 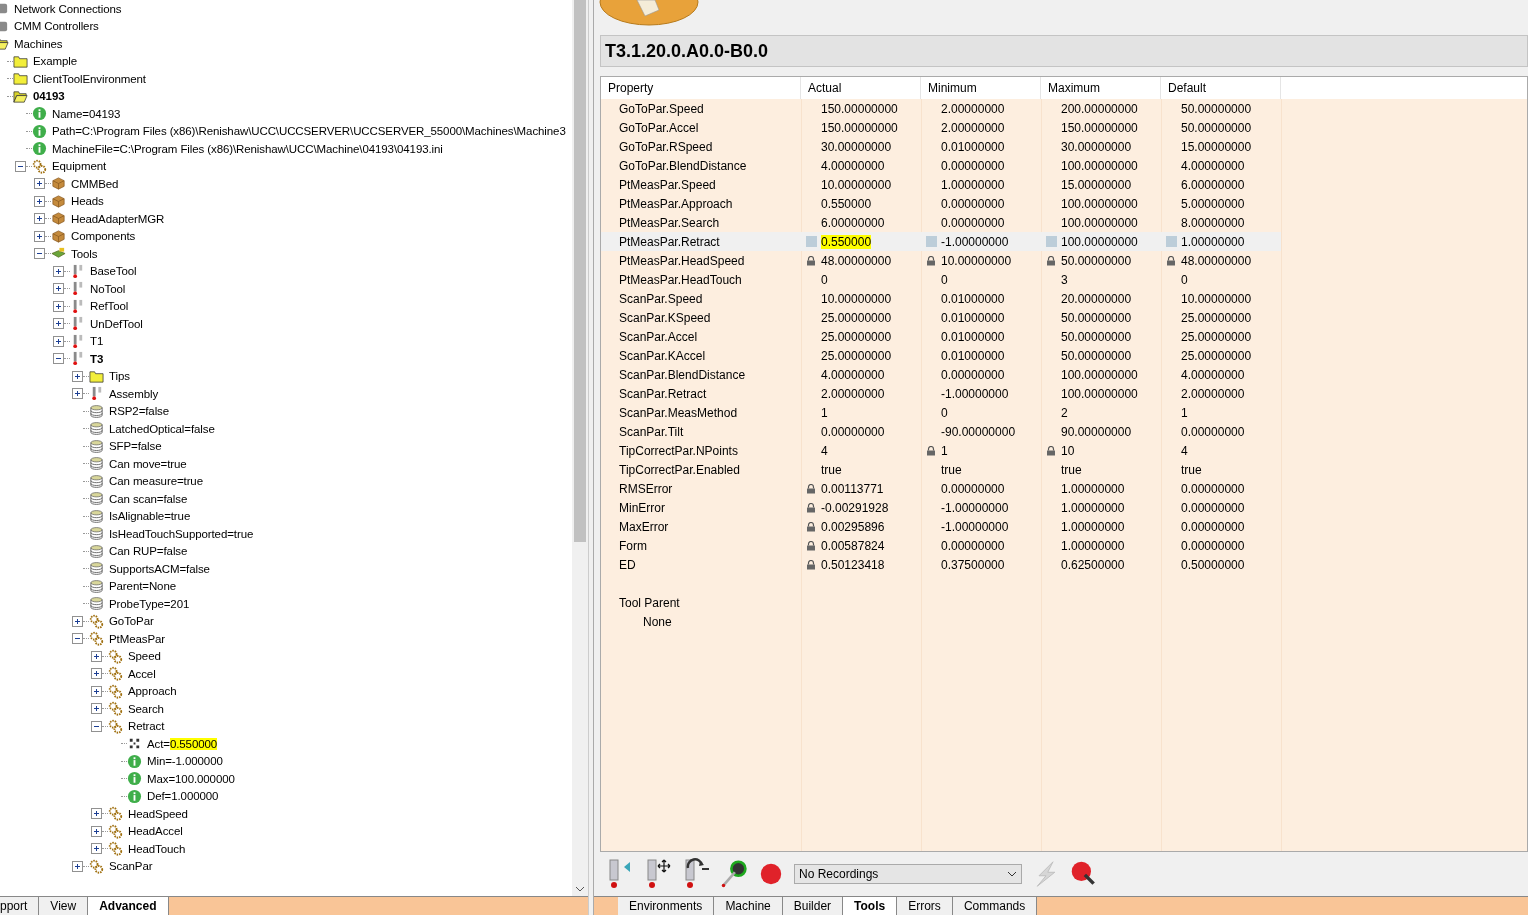 I want to click on tree-item: PtMeasPar, so click(x=137, y=638).